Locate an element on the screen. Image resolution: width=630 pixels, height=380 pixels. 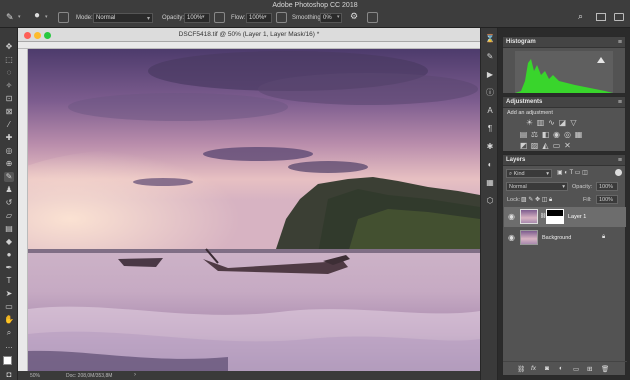
black-white-icon: ◧ is located at coordinates (545, 134).